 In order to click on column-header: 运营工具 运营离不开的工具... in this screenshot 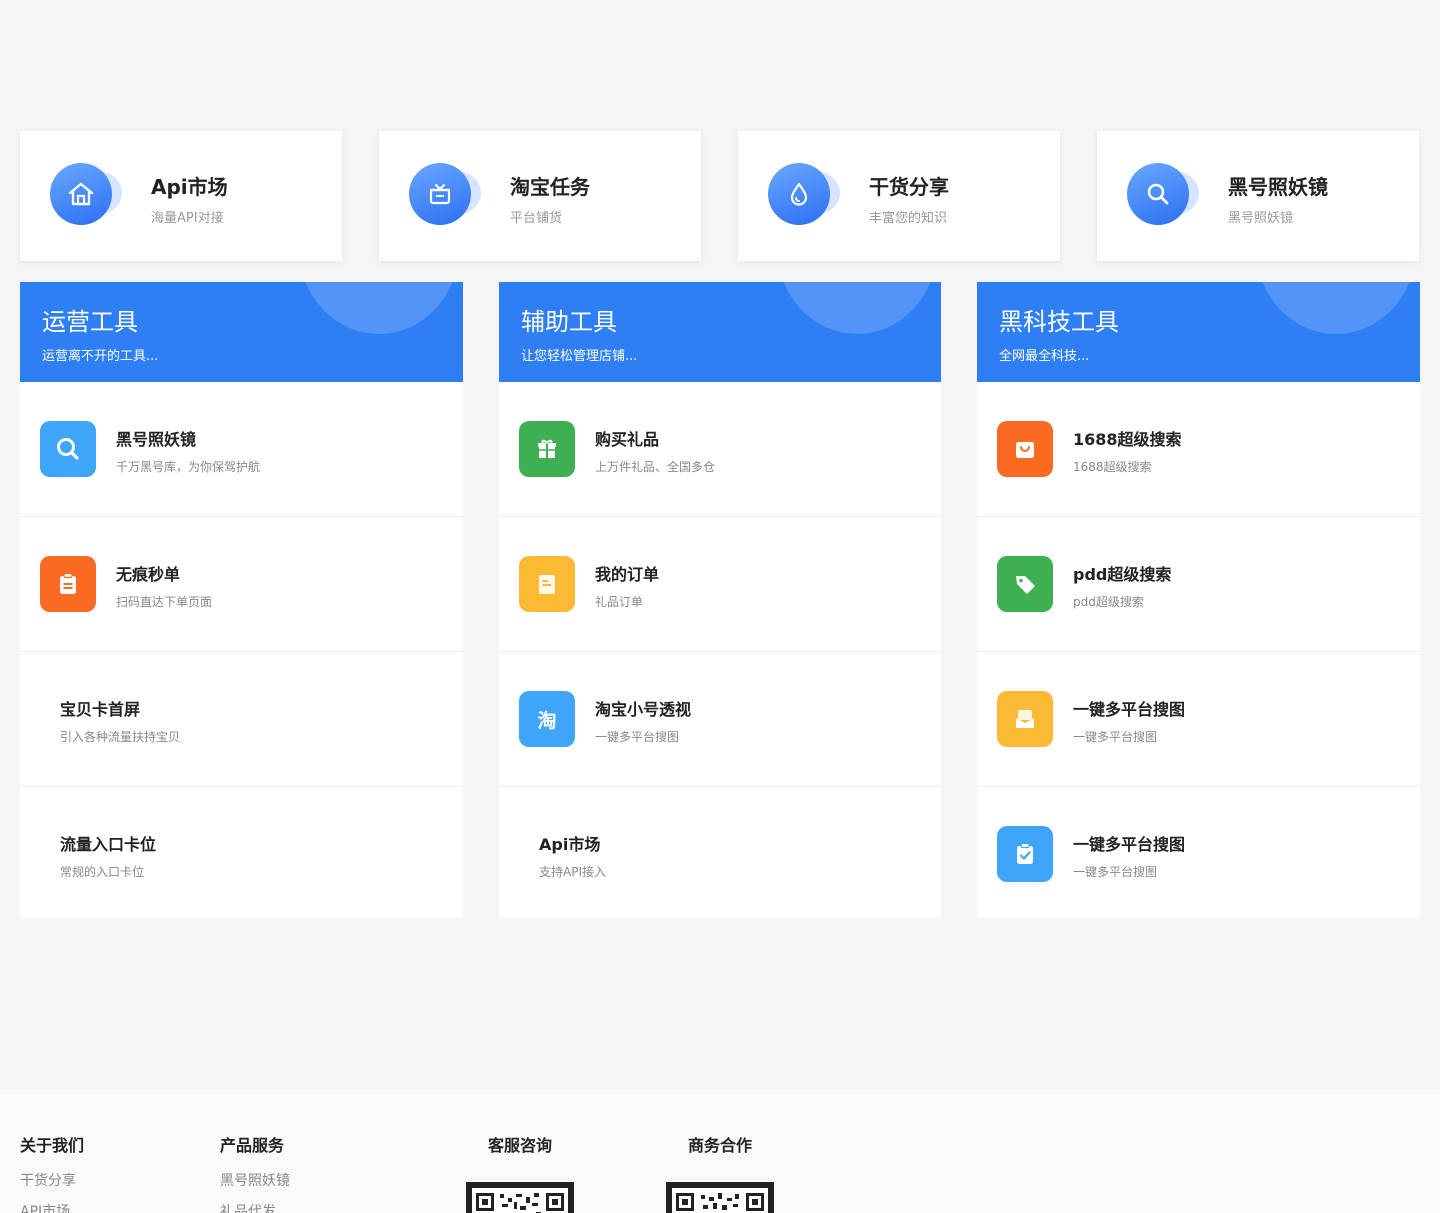, I will do `click(241, 332)`.